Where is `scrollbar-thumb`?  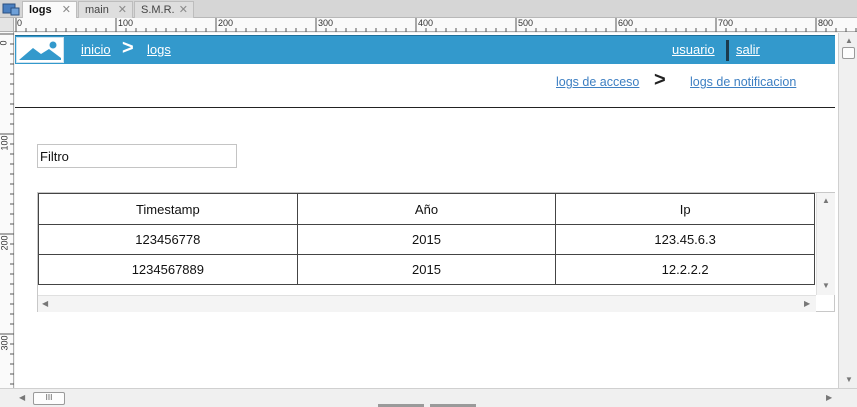 scrollbar-thumb is located at coordinates (848, 53).